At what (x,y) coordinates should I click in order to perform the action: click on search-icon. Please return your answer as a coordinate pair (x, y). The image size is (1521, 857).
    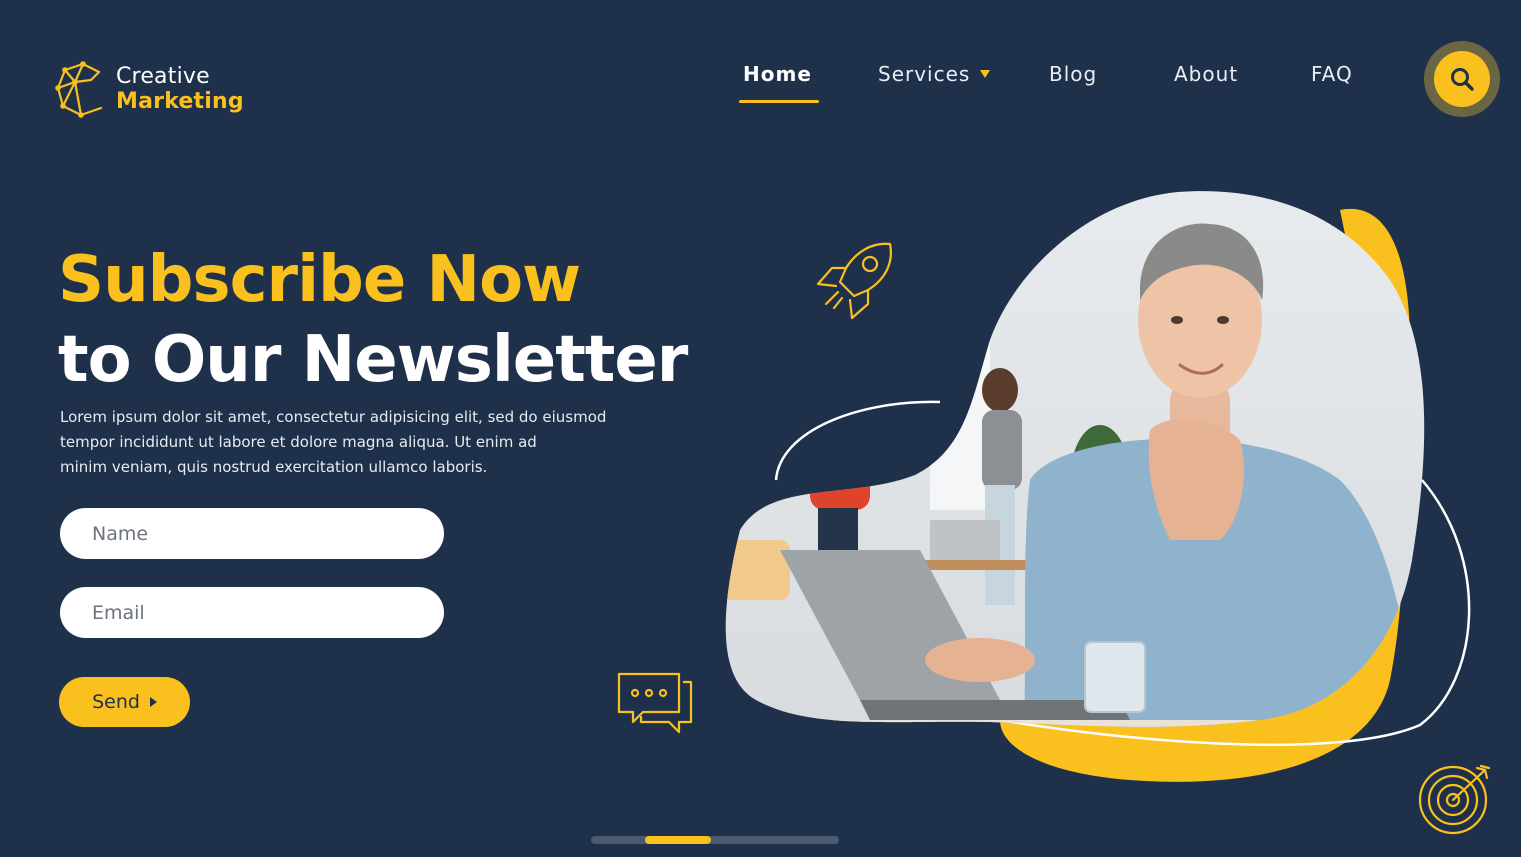
    Looking at the image, I should click on (1462, 79).